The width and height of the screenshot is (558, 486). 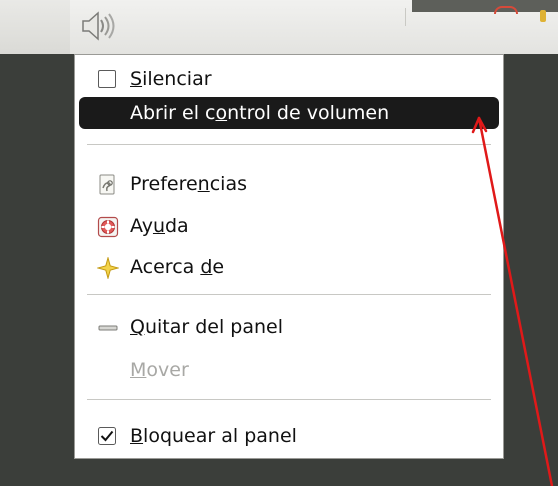 What do you see at coordinates (289, 370) in the screenshot?
I see `menu-item-mover: Mover` at bounding box center [289, 370].